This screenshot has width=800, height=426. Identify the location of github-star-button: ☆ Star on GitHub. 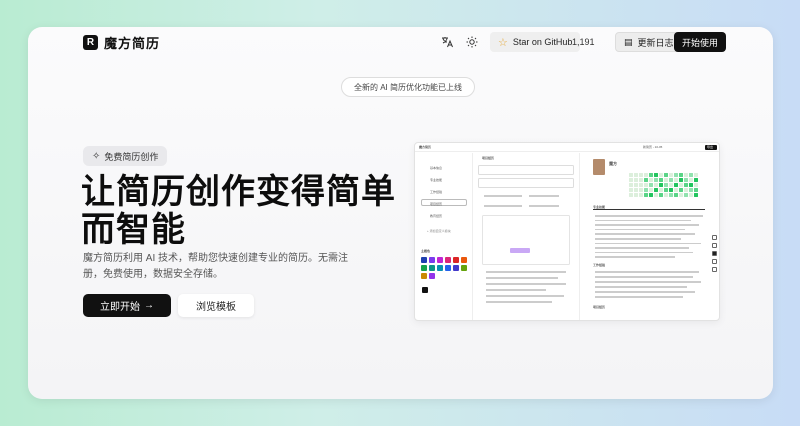
(535, 42).